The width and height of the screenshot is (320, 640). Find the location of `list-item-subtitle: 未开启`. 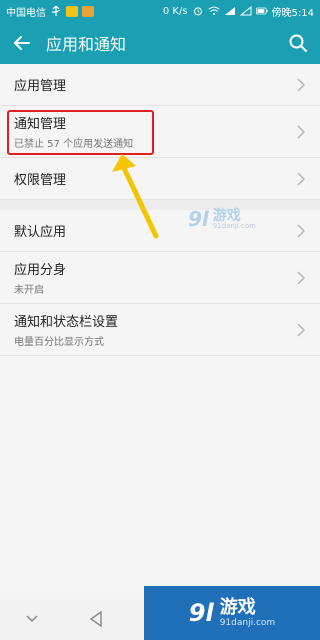

list-item-subtitle: 未开启 is located at coordinates (29, 290).